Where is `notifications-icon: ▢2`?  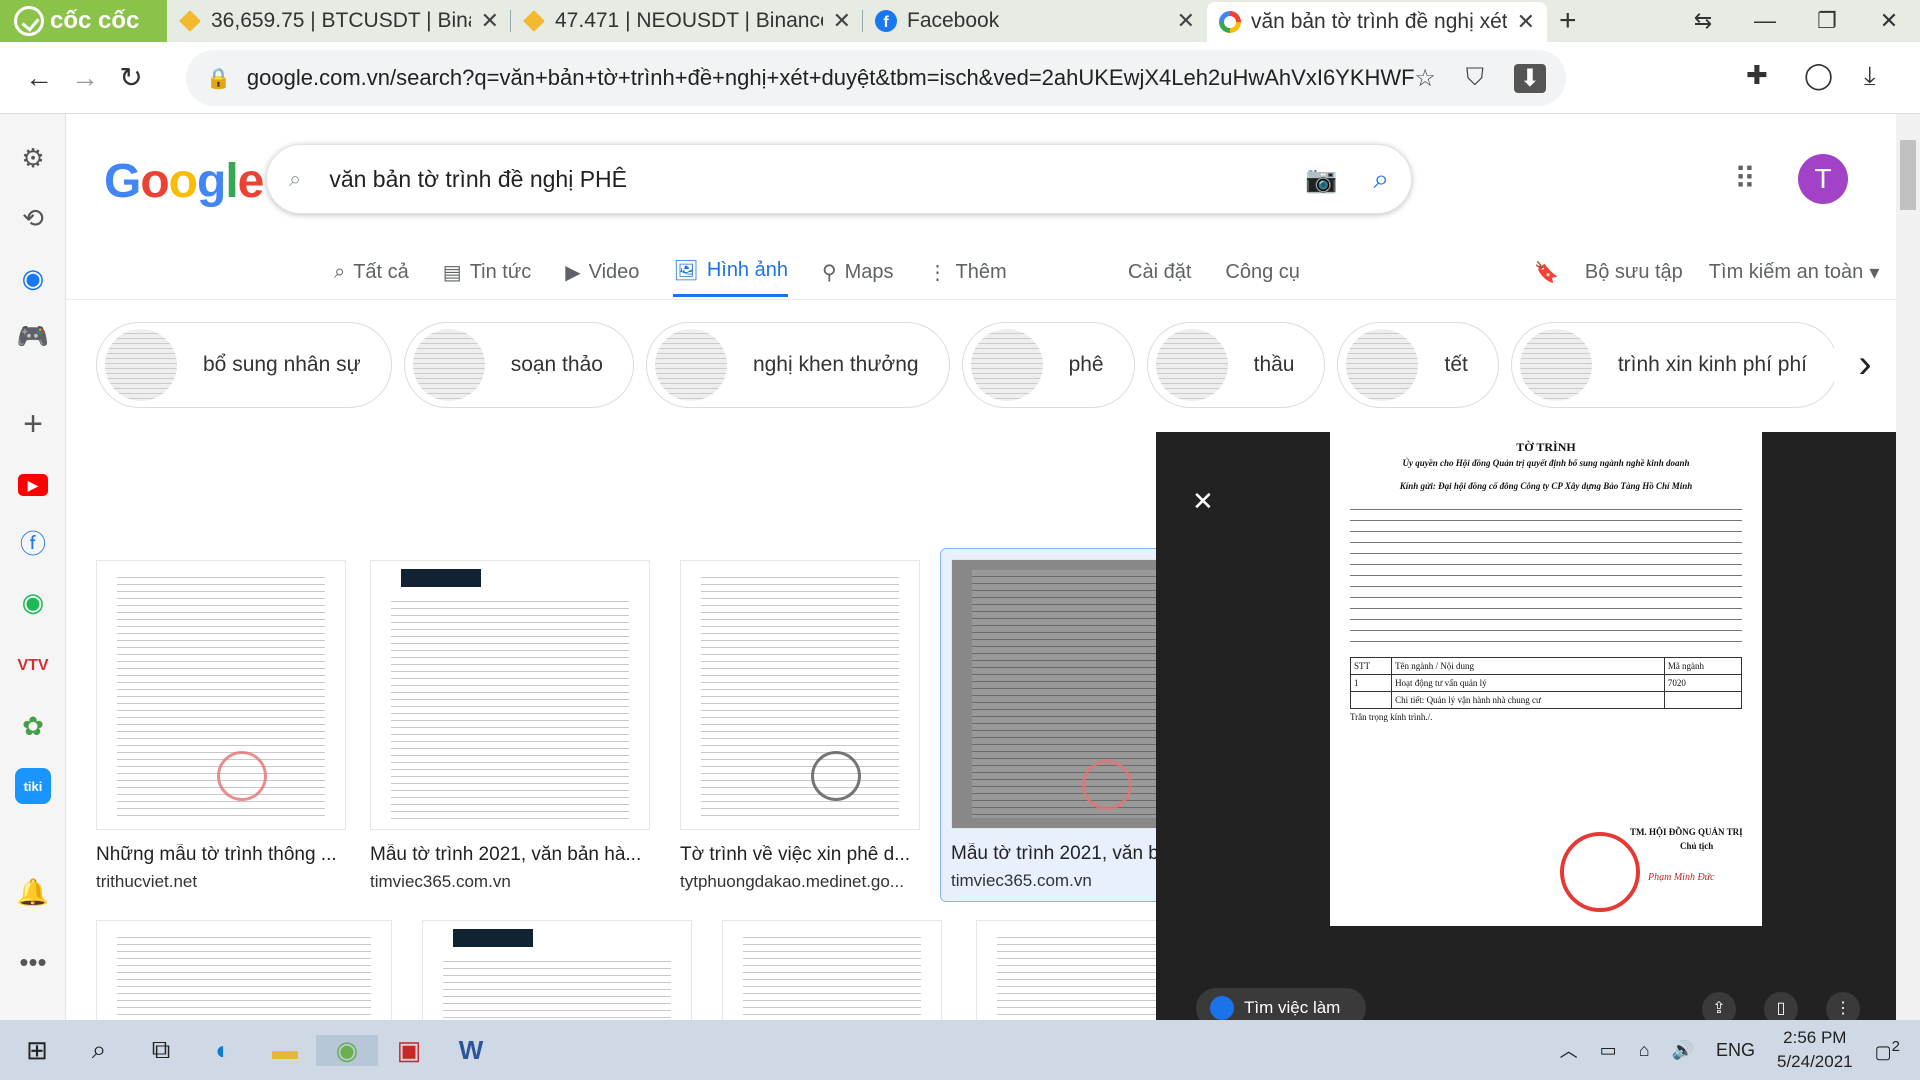
notifications-icon: ▢2 is located at coordinates (1887, 1050).